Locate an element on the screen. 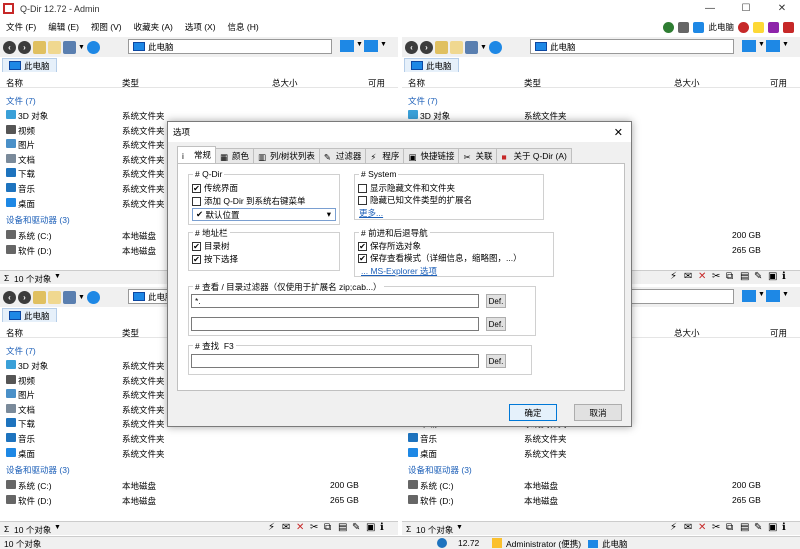 Image resolution: width=800 pixels, height=549 pixels. filter-input-1: *. is located at coordinates (335, 301).